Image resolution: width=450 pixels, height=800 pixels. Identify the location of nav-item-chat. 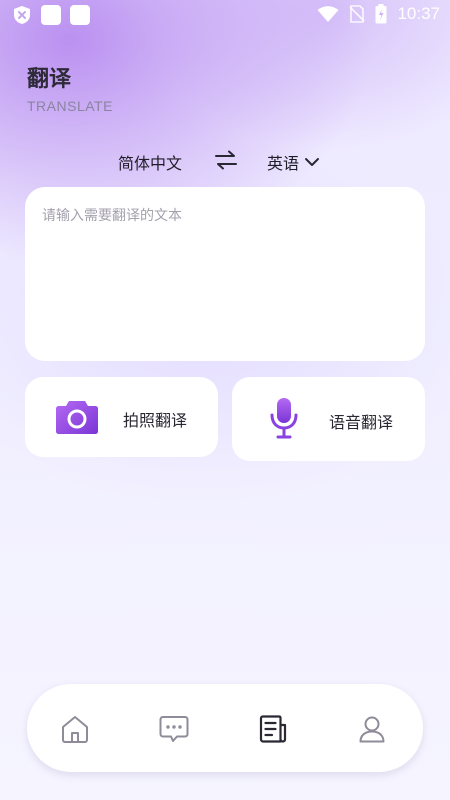
(174, 729).